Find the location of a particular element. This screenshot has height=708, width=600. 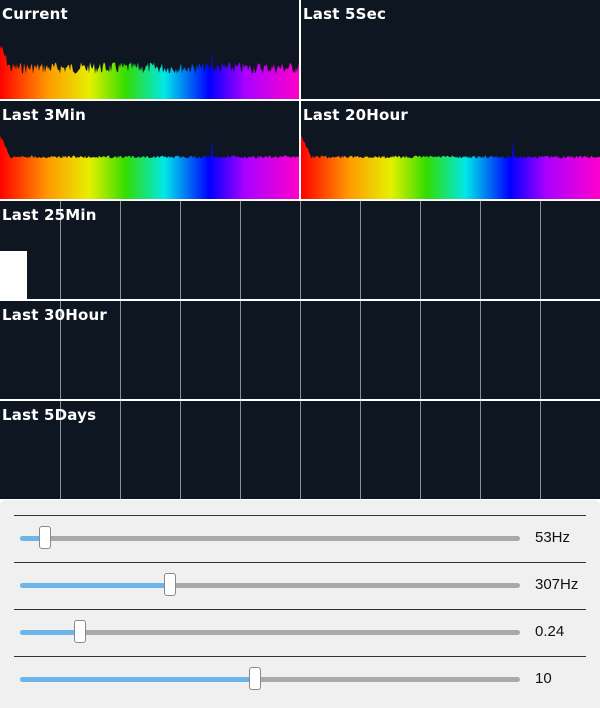

panel-title-last-20hour: Last 20Hour is located at coordinates (356, 115).